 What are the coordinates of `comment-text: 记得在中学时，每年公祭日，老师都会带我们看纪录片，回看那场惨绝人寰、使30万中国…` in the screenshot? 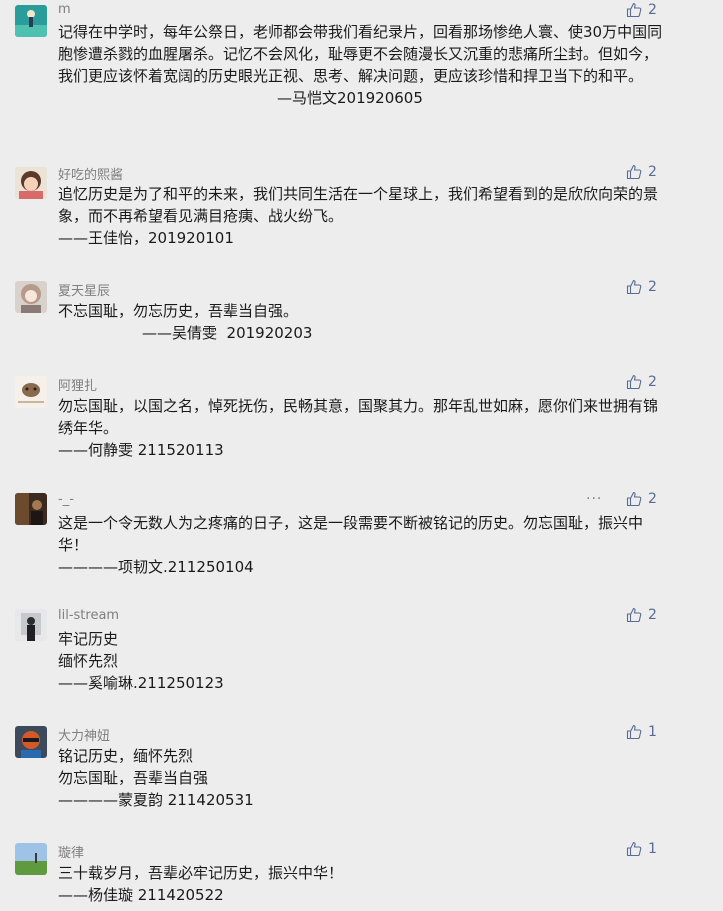 It's located at (360, 65).